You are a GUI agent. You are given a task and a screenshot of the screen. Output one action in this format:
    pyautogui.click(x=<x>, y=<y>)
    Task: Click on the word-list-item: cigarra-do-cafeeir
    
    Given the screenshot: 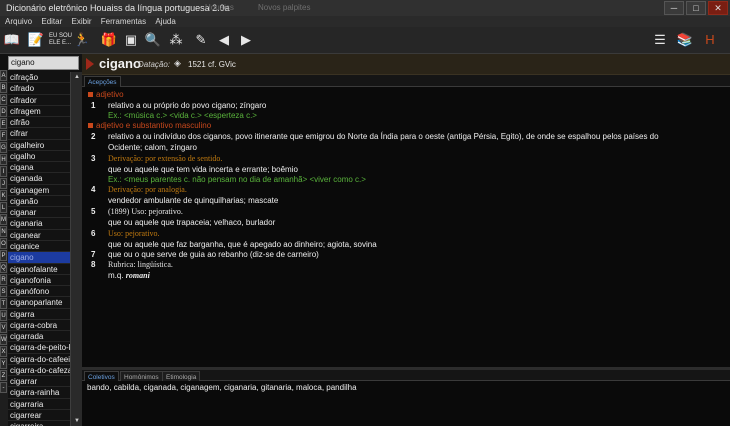 What is the action you would take?
    pyautogui.click(x=39, y=359)
    